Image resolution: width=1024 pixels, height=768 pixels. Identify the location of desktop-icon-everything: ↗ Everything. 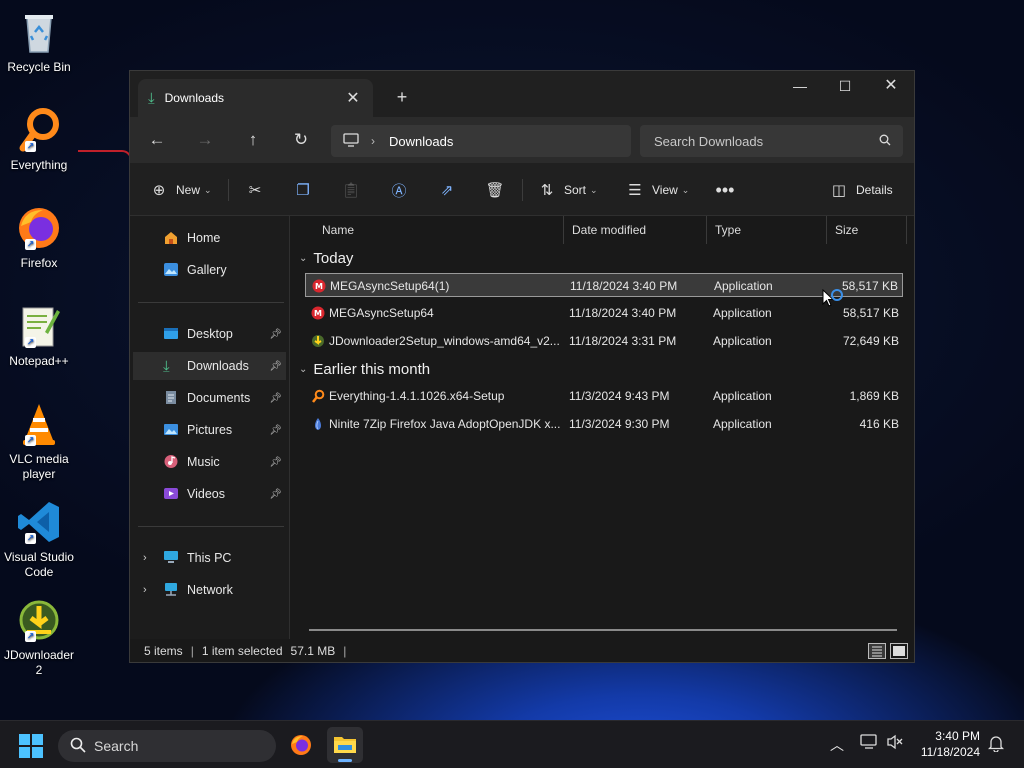
(39, 139).